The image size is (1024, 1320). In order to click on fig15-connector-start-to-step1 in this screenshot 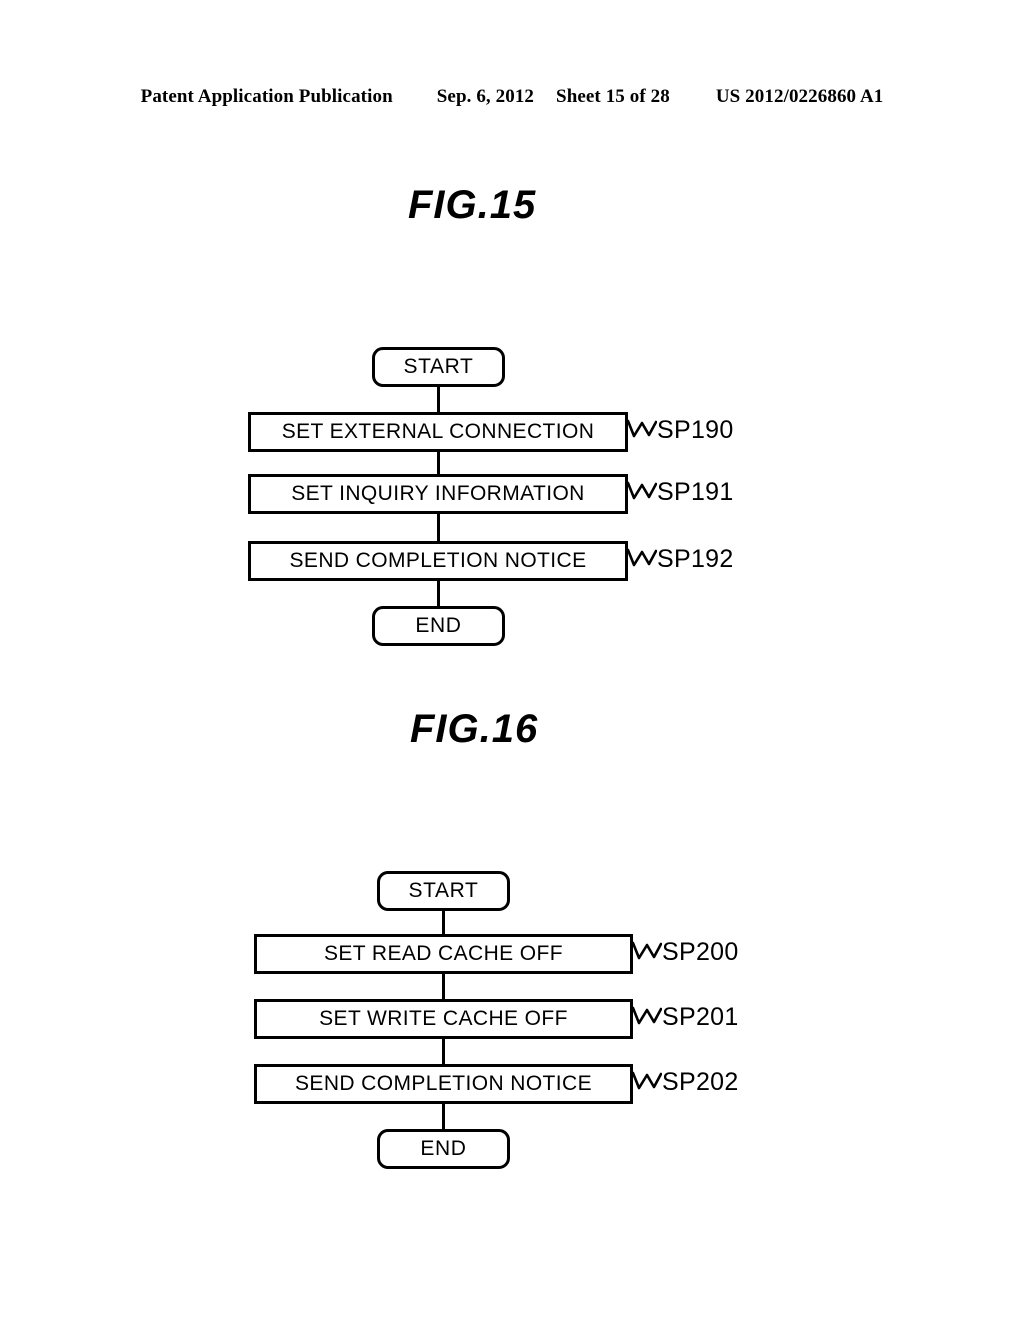, I will do `click(438, 399)`.